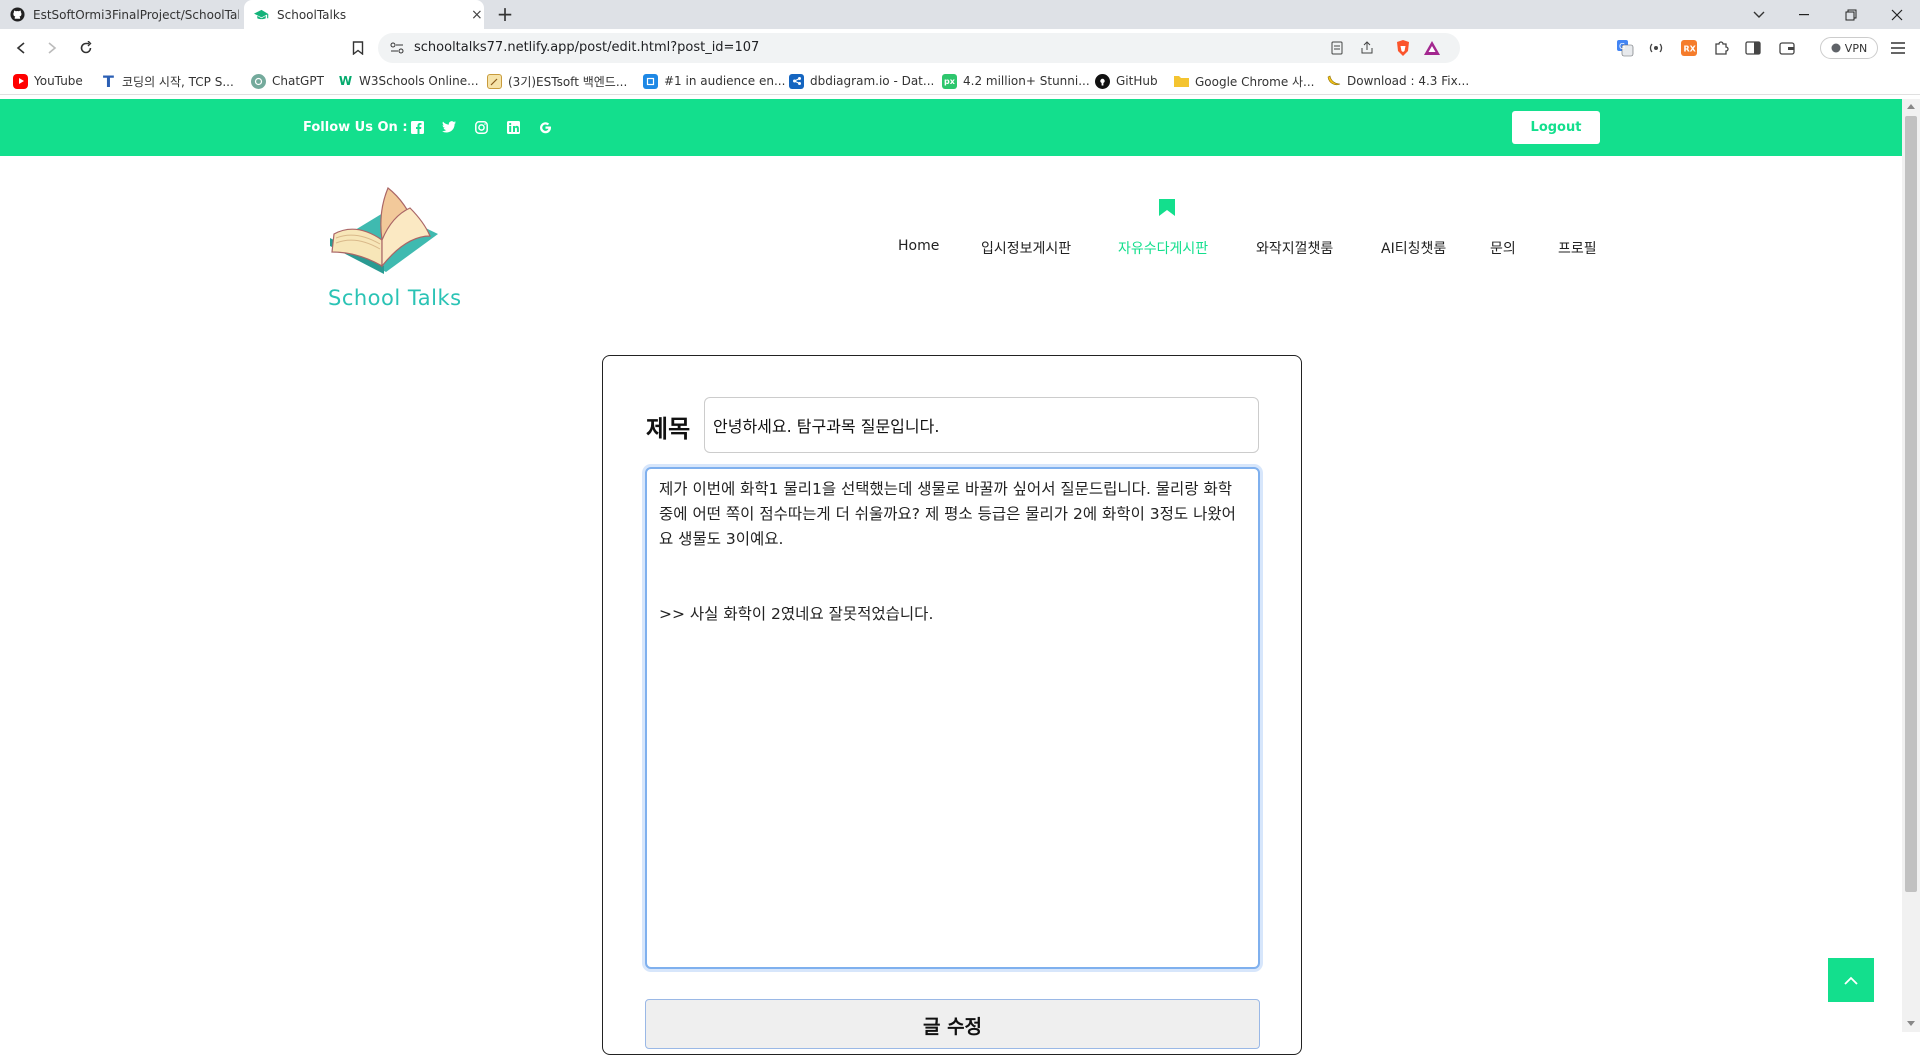 Image resolution: width=1920 pixels, height=1055 pixels. I want to click on forward-icon, so click(52, 48).